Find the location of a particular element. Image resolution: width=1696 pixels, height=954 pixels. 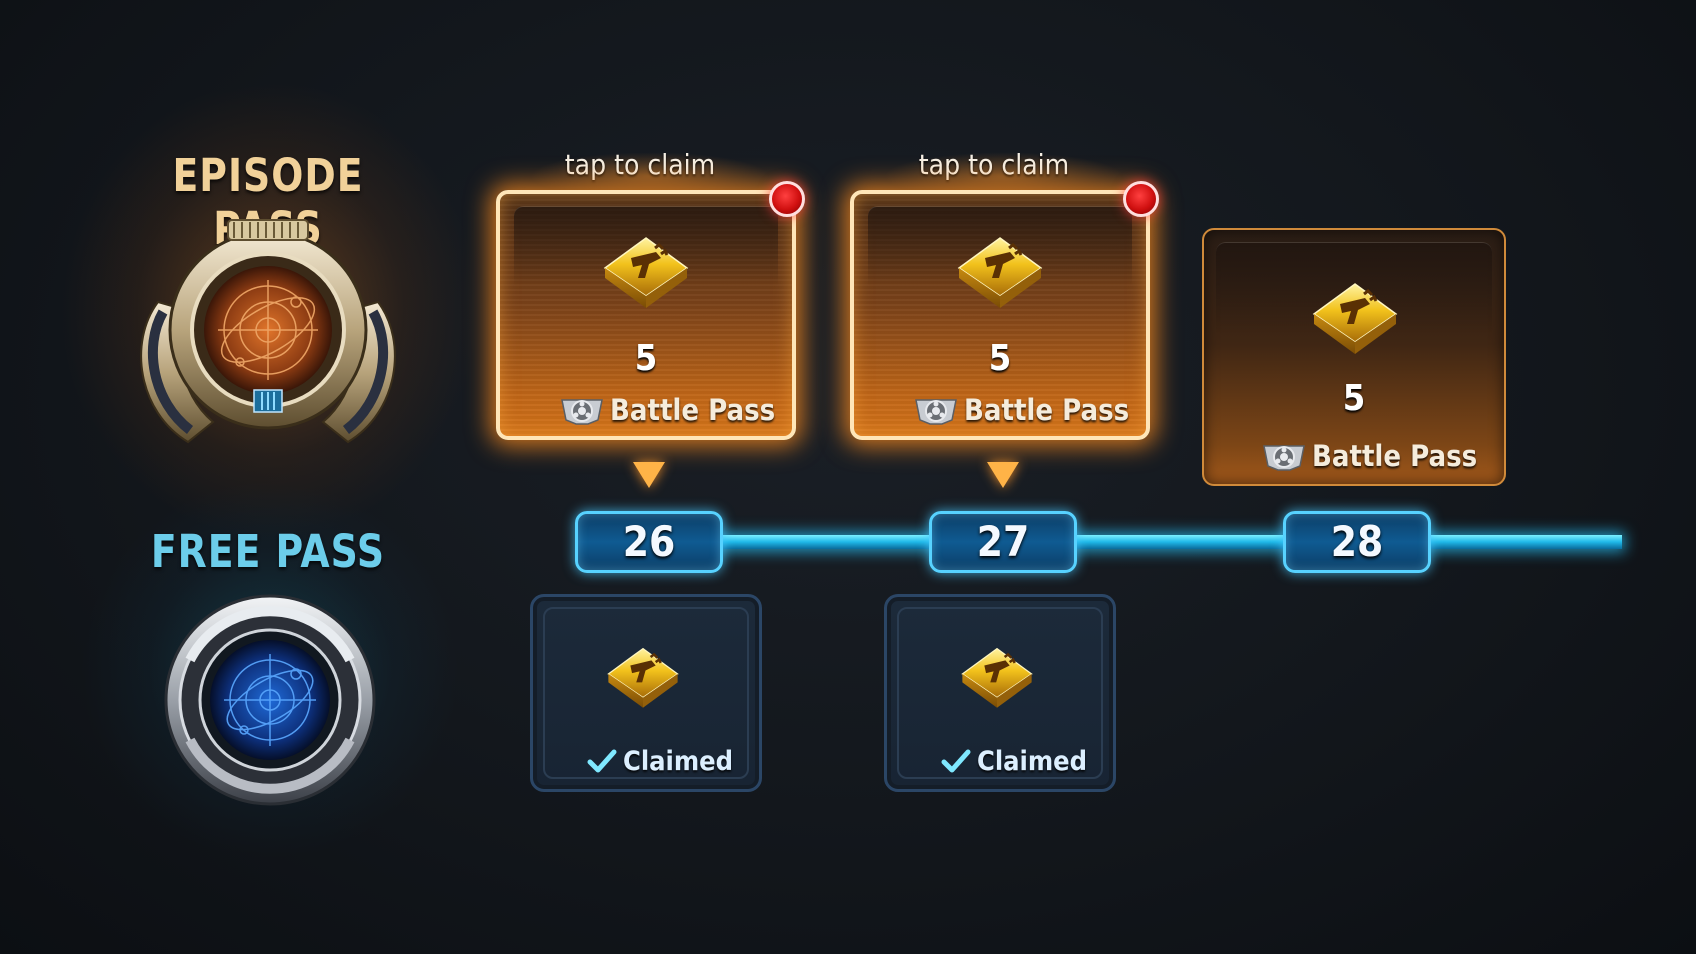

episode-pass-emblem-icon is located at coordinates (268, 331).